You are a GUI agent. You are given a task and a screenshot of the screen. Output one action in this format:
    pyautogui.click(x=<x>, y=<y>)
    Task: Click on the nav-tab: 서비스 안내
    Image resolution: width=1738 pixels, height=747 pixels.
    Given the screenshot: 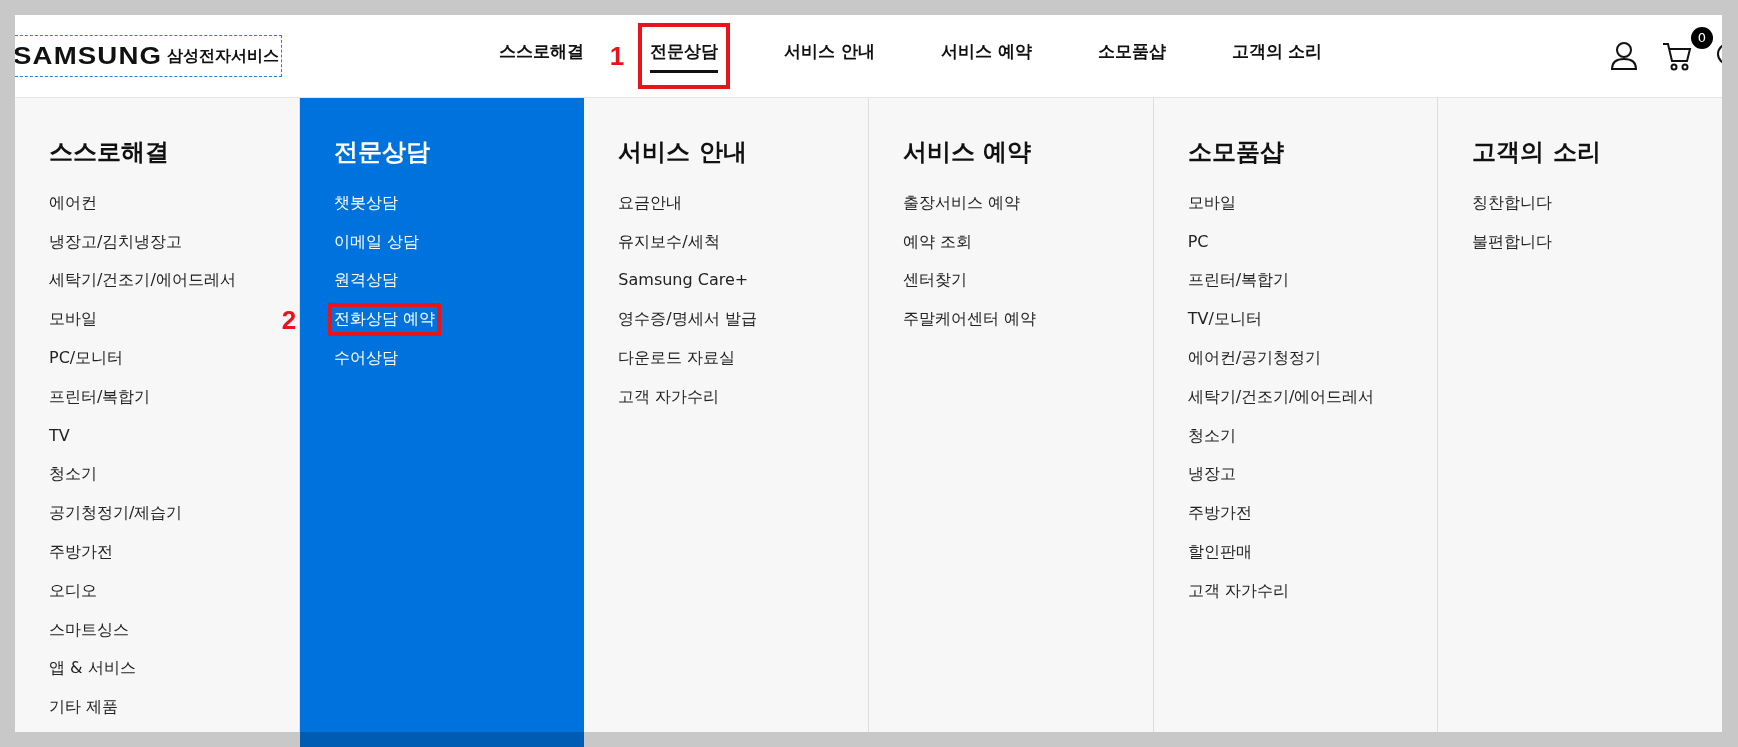 What is the action you would take?
    pyautogui.click(x=829, y=56)
    